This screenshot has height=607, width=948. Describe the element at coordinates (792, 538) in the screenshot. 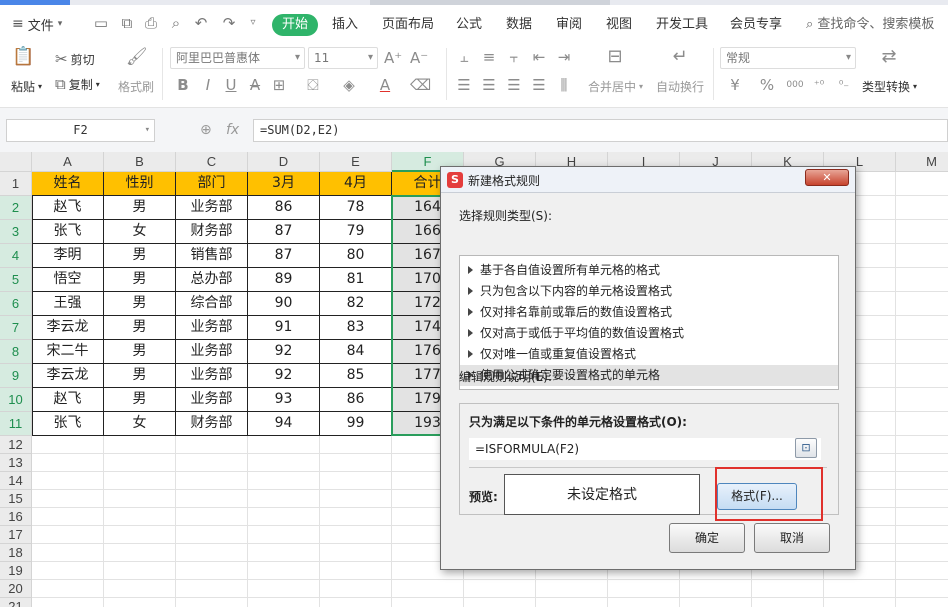

I see `cancel-button: 取消` at that location.